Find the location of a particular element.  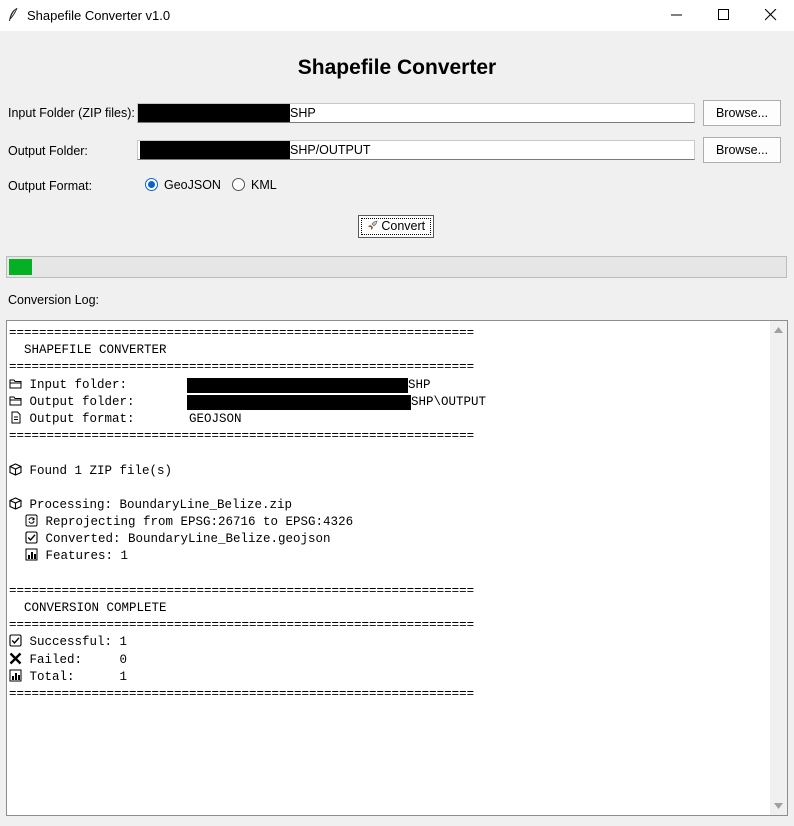

maximize-button is located at coordinates (724, 15).